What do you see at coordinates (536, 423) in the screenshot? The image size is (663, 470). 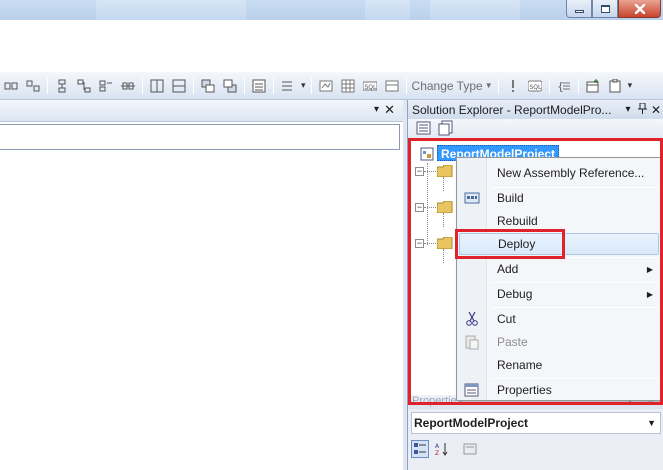 I see `object-selector: ReportModelProject ▼` at bounding box center [536, 423].